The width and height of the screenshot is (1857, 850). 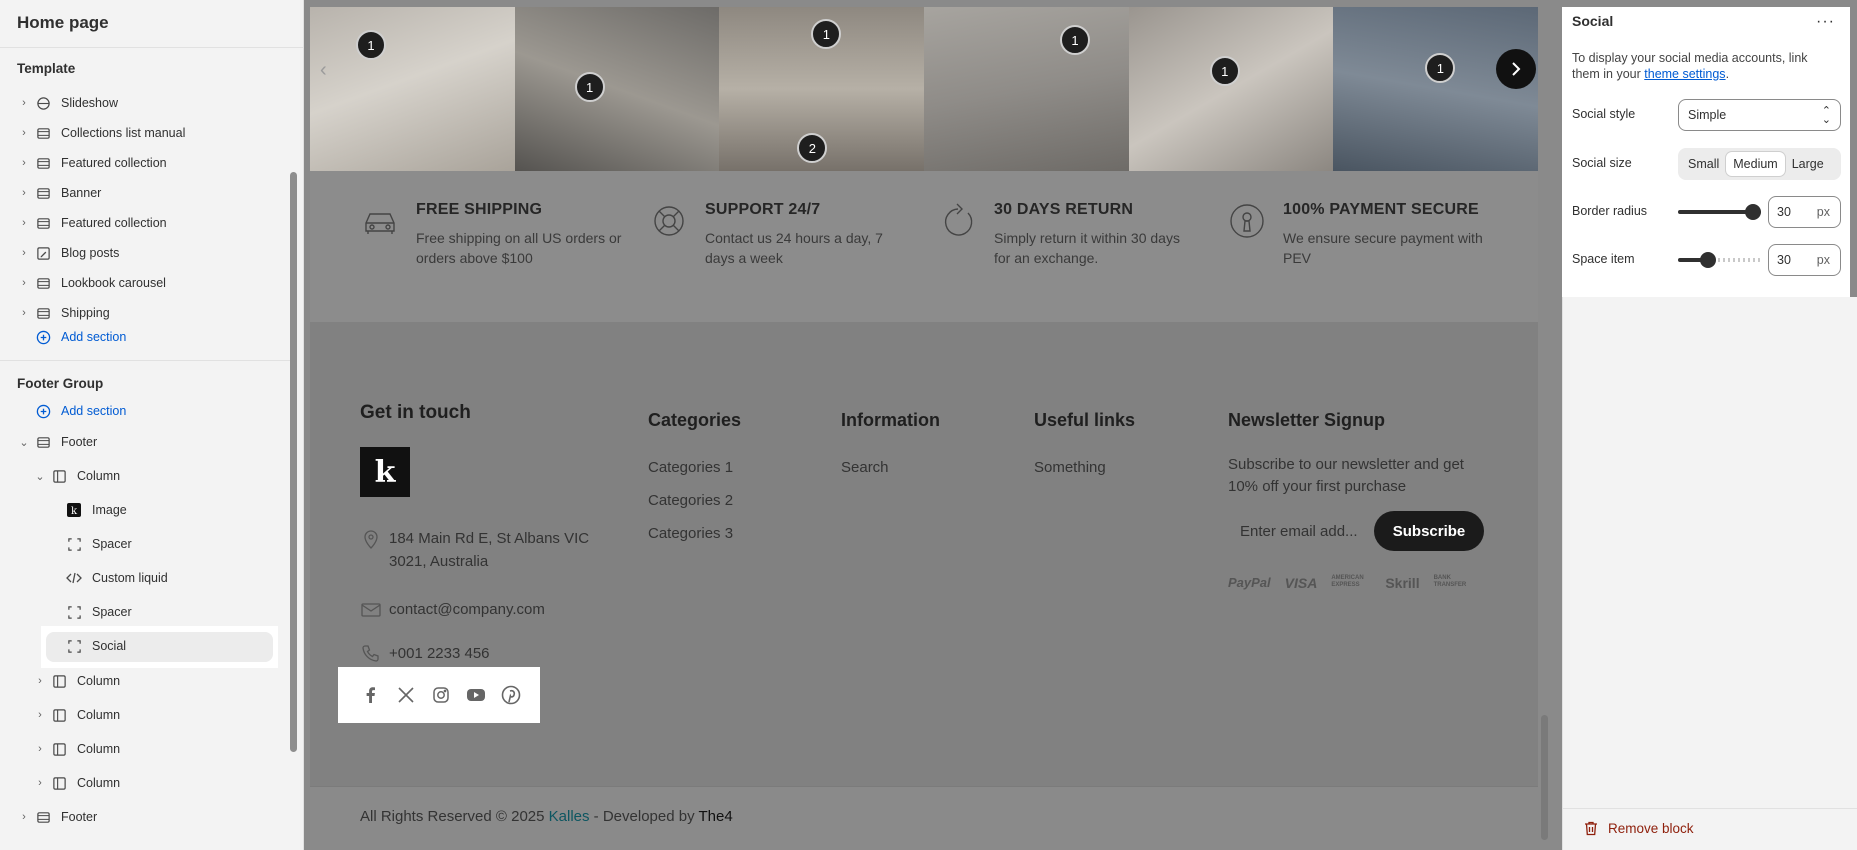 What do you see at coordinates (1639, 828) in the screenshot?
I see `remove-block-button: Remove block` at bounding box center [1639, 828].